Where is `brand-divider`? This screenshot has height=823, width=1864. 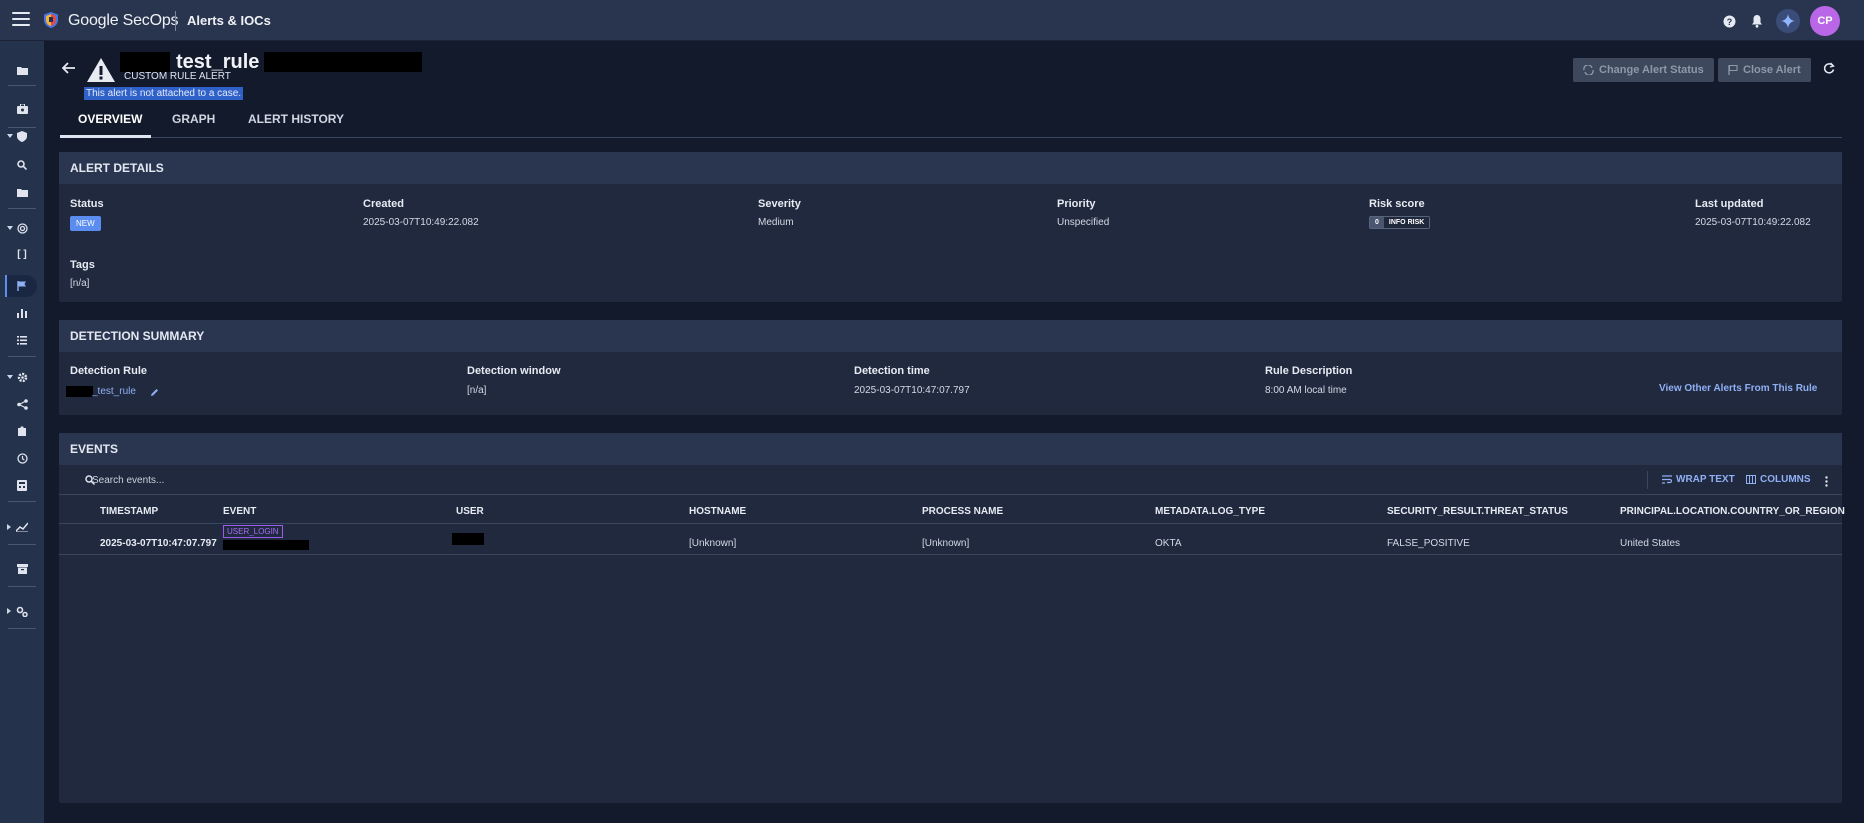
brand-divider is located at coordinates (175, 21).